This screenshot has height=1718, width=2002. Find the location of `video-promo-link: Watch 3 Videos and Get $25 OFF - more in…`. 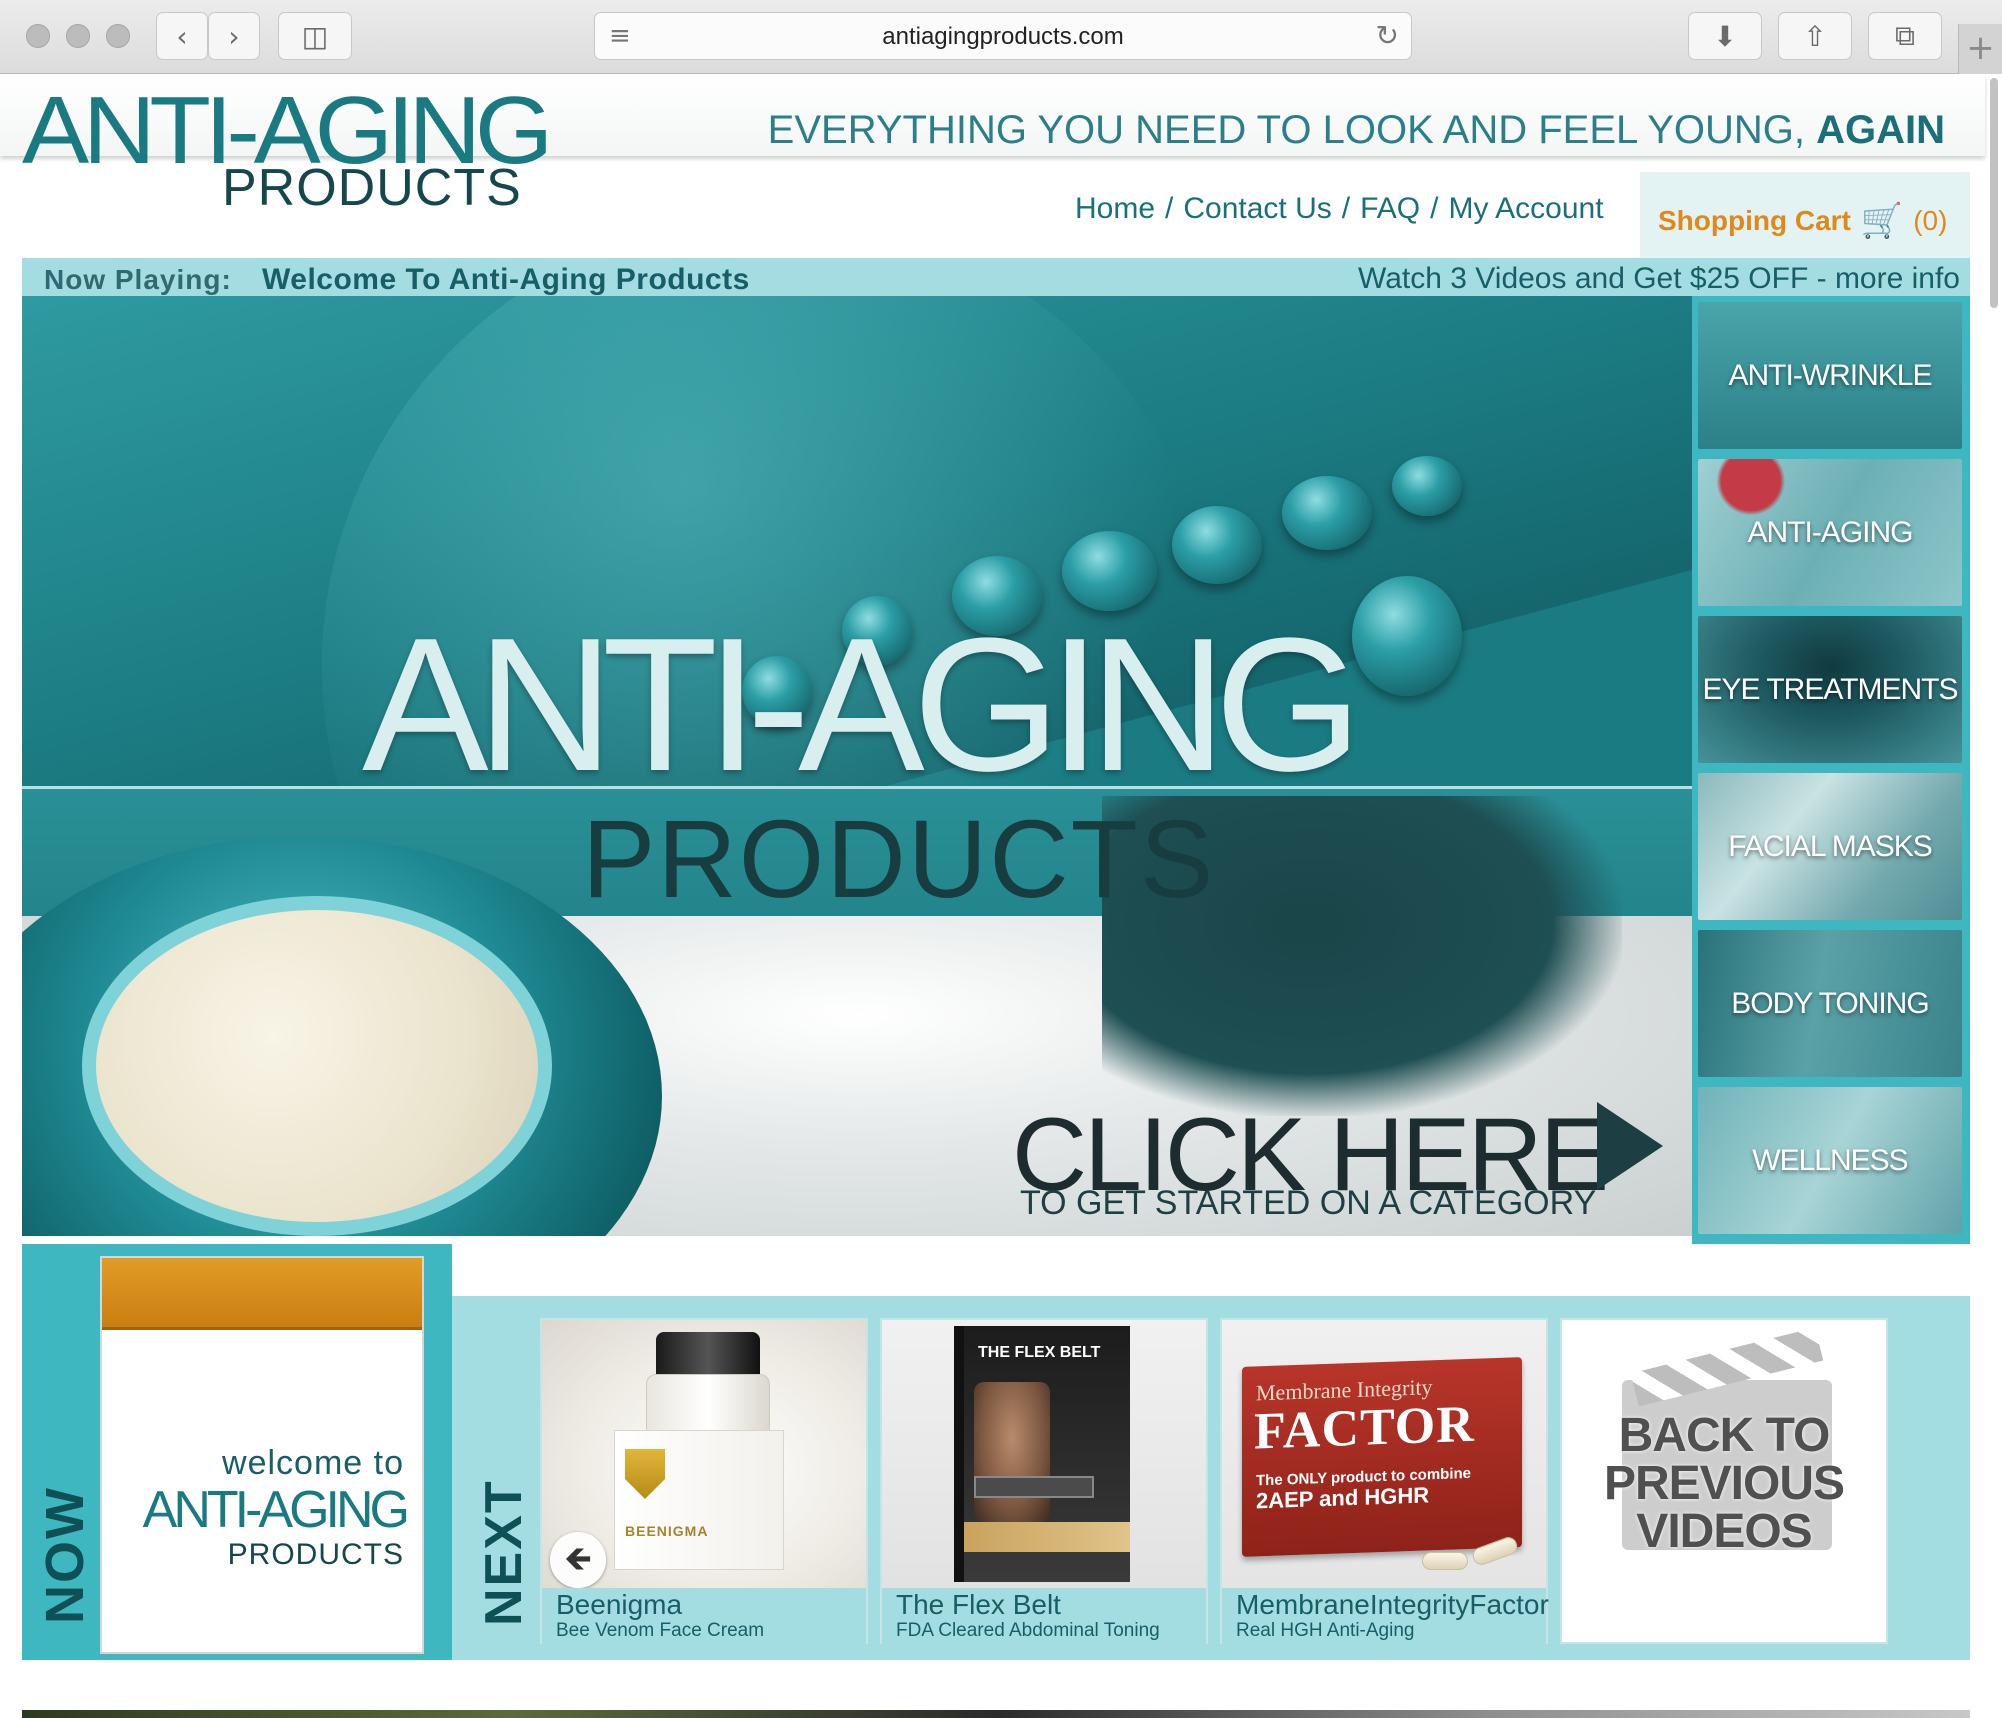

video-promo-link: Watch 3 Videos and Get $25 OFF - more in… is located at coordinates (1659, 279).